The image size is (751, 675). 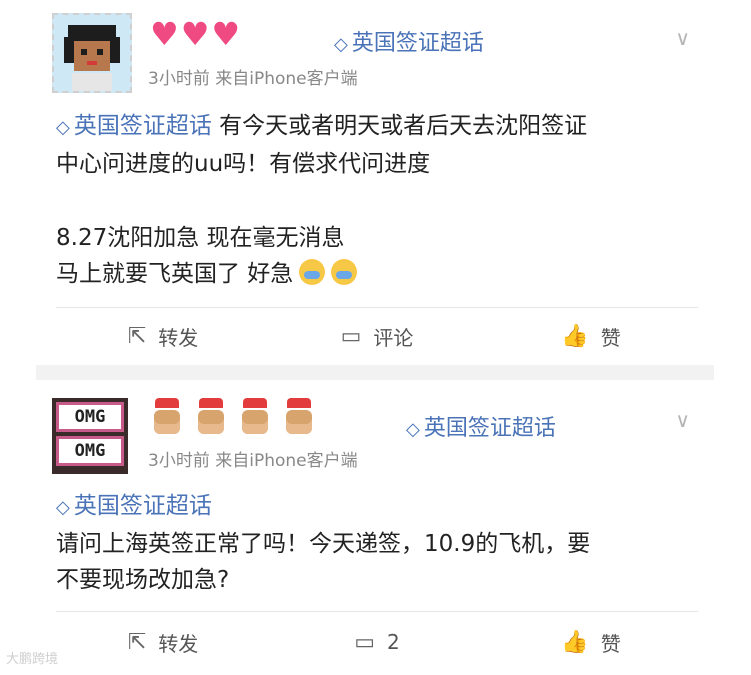 What do you see at coordinates (32, 659) in the screenshot?
I see `watermark: 大鹏跨境` at bounding box center [32, 659].